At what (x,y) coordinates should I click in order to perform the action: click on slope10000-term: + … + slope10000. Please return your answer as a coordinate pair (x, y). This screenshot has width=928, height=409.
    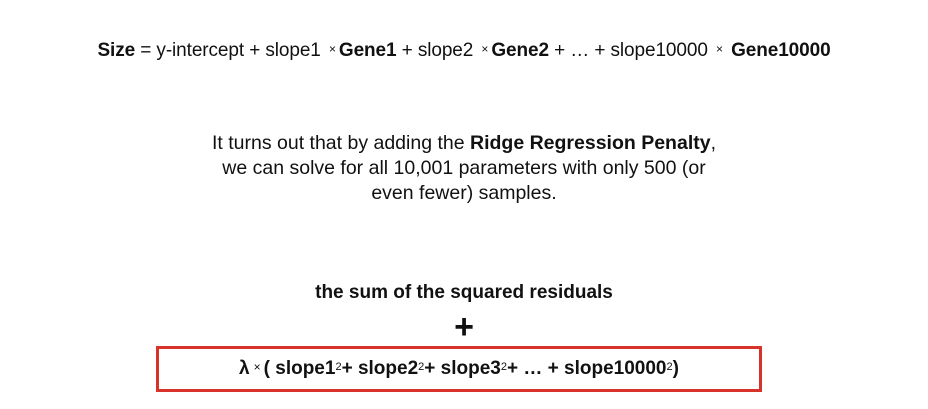
    Looking at the image, I should click on (630, 50).